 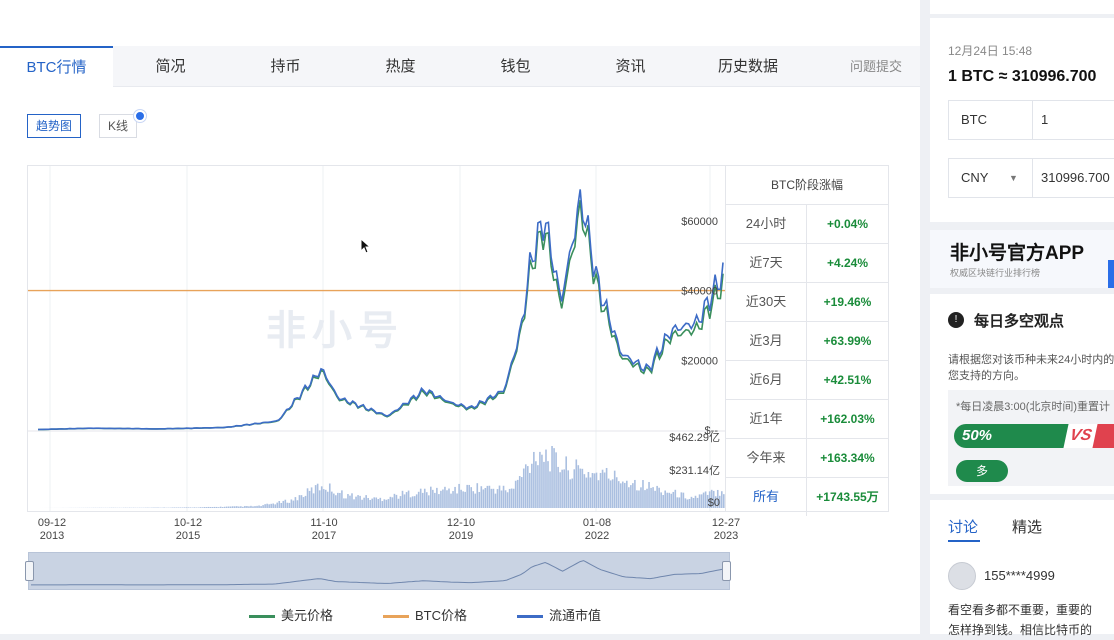 I want to click on stats-row: 所有 +1743.55万, so click(x=807, y=497).